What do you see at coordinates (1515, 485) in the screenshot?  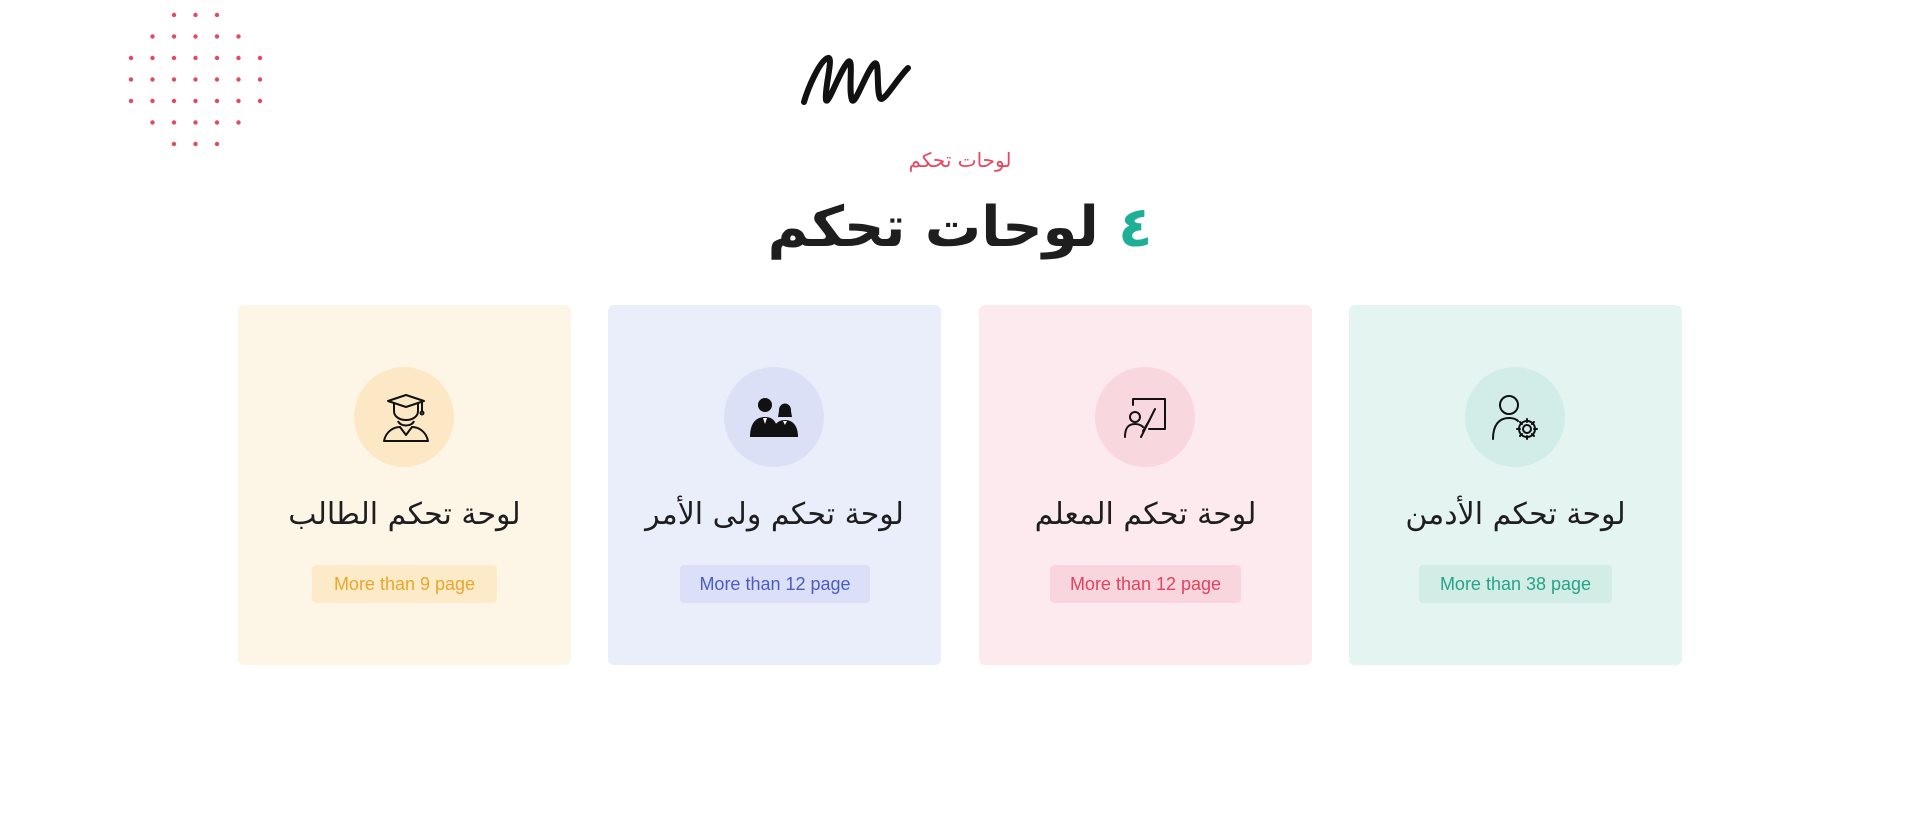 I see `card-admin-dashboard: لوحة تحكم الأدمن More than 38 page` at bounding box center [1515, 485].